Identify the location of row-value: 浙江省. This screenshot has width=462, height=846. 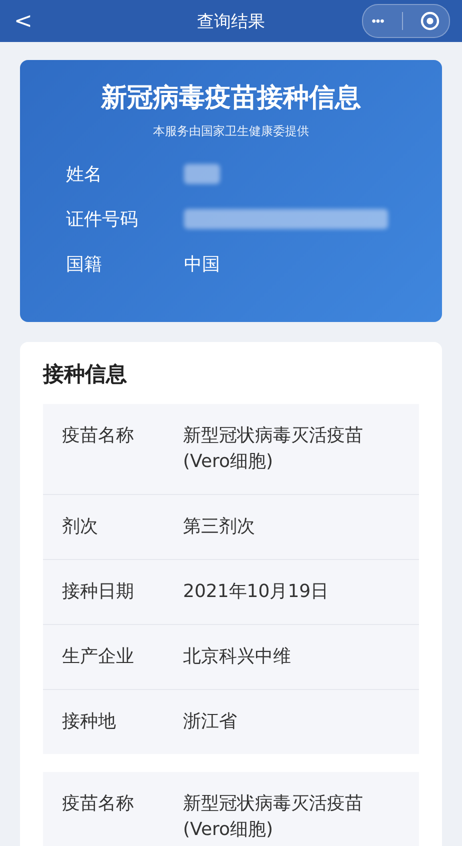
(210, 722).